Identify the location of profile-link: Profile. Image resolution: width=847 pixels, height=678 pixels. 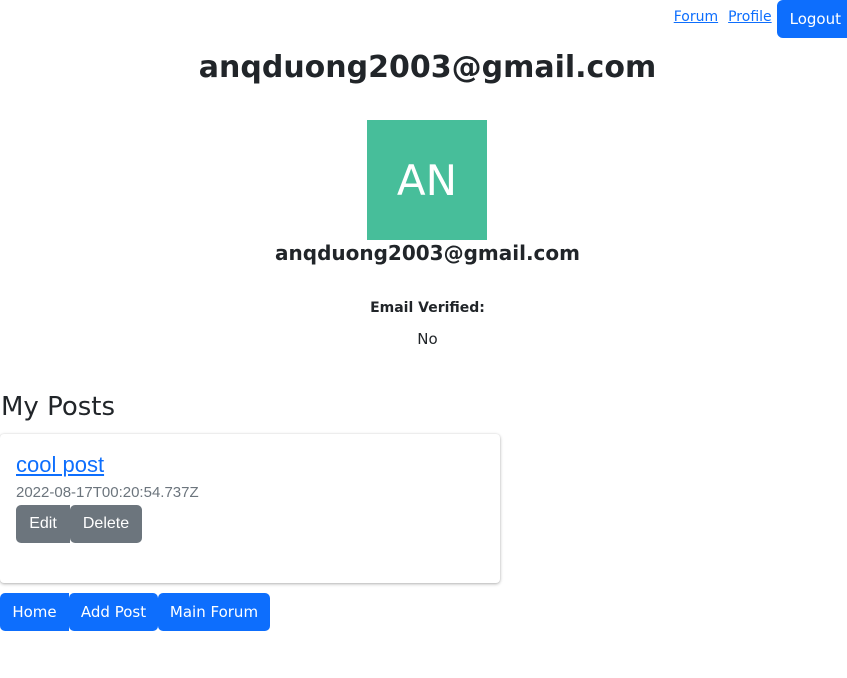
(750, 17).